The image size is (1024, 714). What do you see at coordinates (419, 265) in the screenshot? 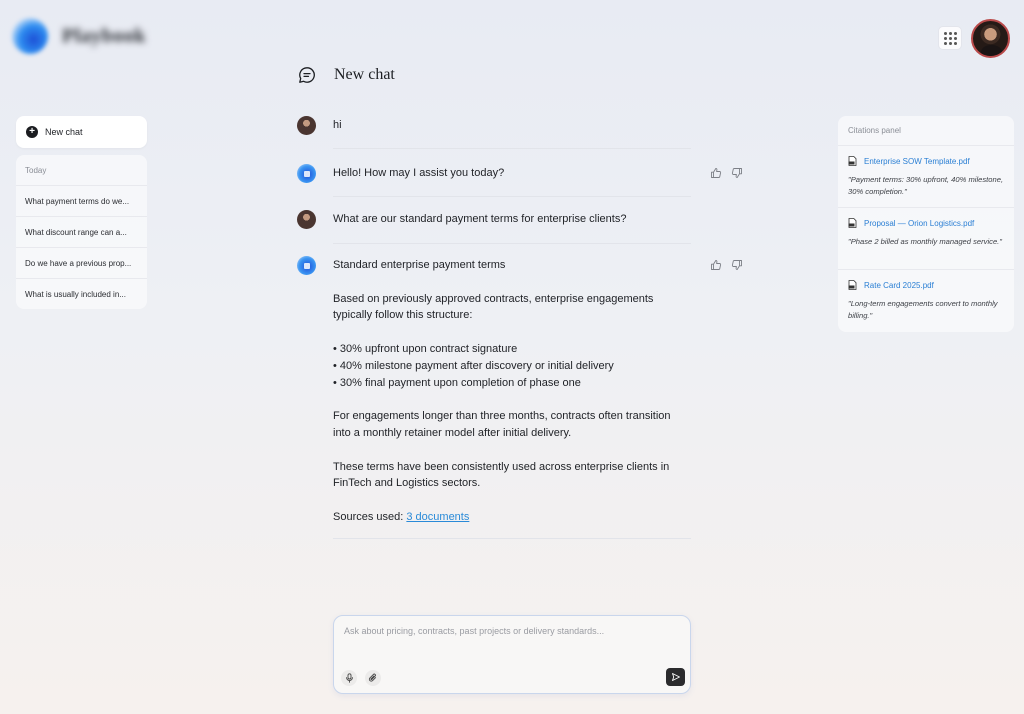
I see `answer-heading: Standard enterprise payment terms` at bounding box center [419, 265].